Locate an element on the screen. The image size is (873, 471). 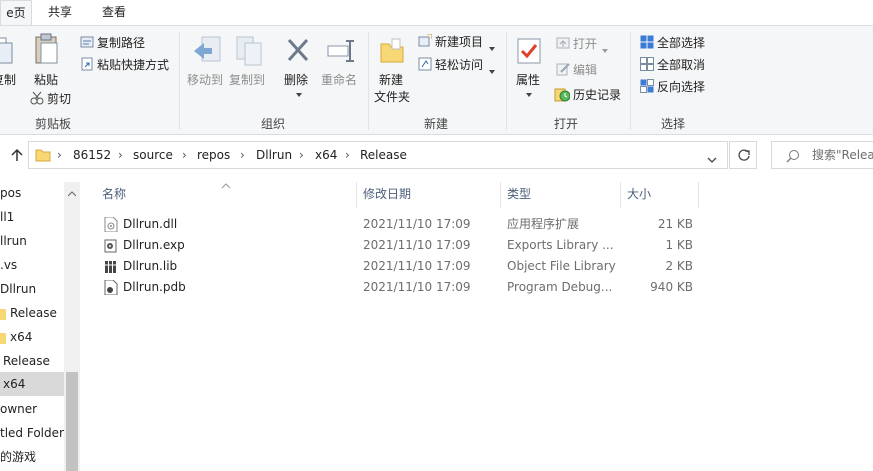
tab-home: e页 is located at coordinates (16, 12).